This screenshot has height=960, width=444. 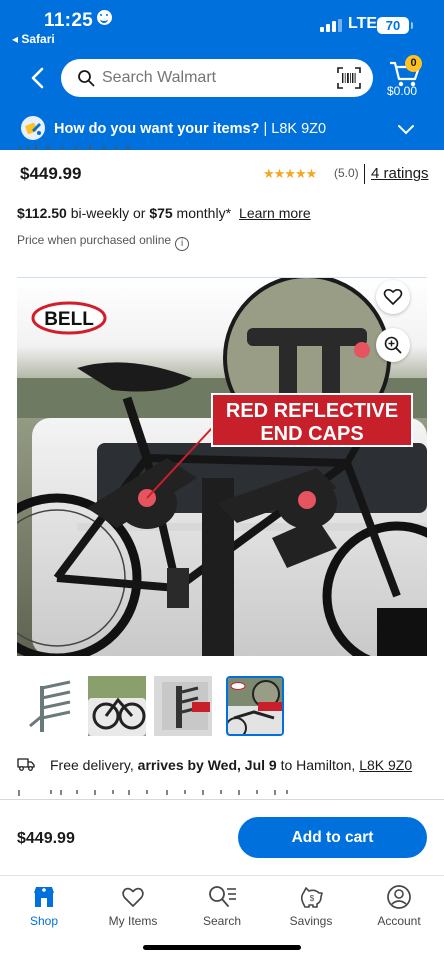 What do you see at coordinates (385, 765) in the screenshot?
I see `delivery-postal-link: L8K 9Z0` at bounding box center [385, 765].